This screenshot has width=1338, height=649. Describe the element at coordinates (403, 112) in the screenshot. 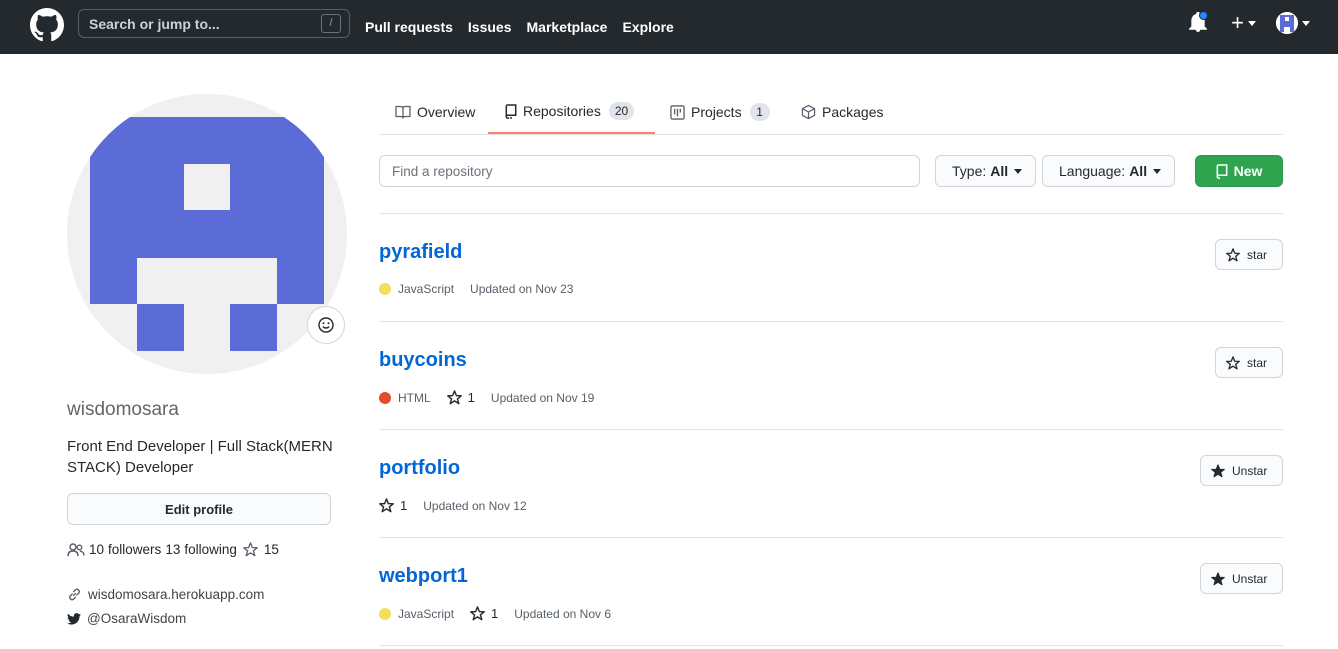

I see `book-icon` at that location.